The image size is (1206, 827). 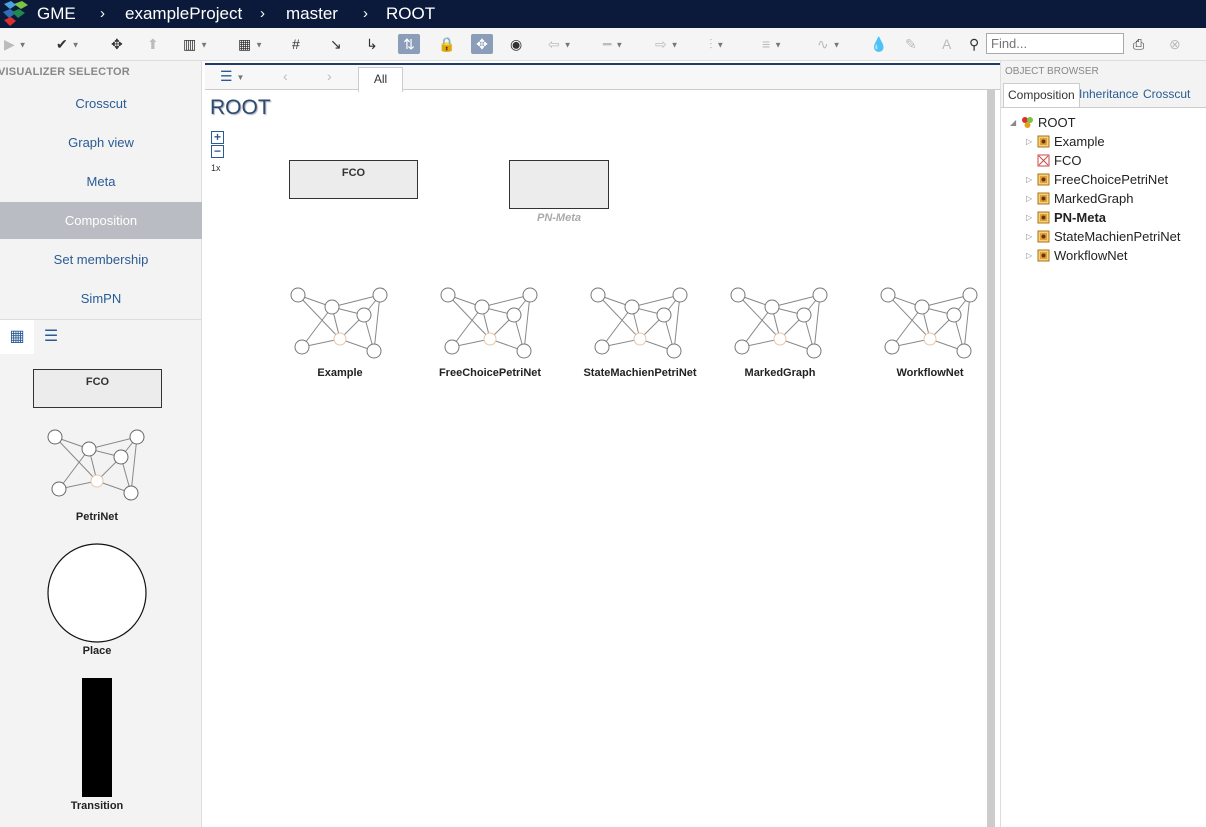 I want to click on viz-item-composition: Composition, so click(x=101, y=220).